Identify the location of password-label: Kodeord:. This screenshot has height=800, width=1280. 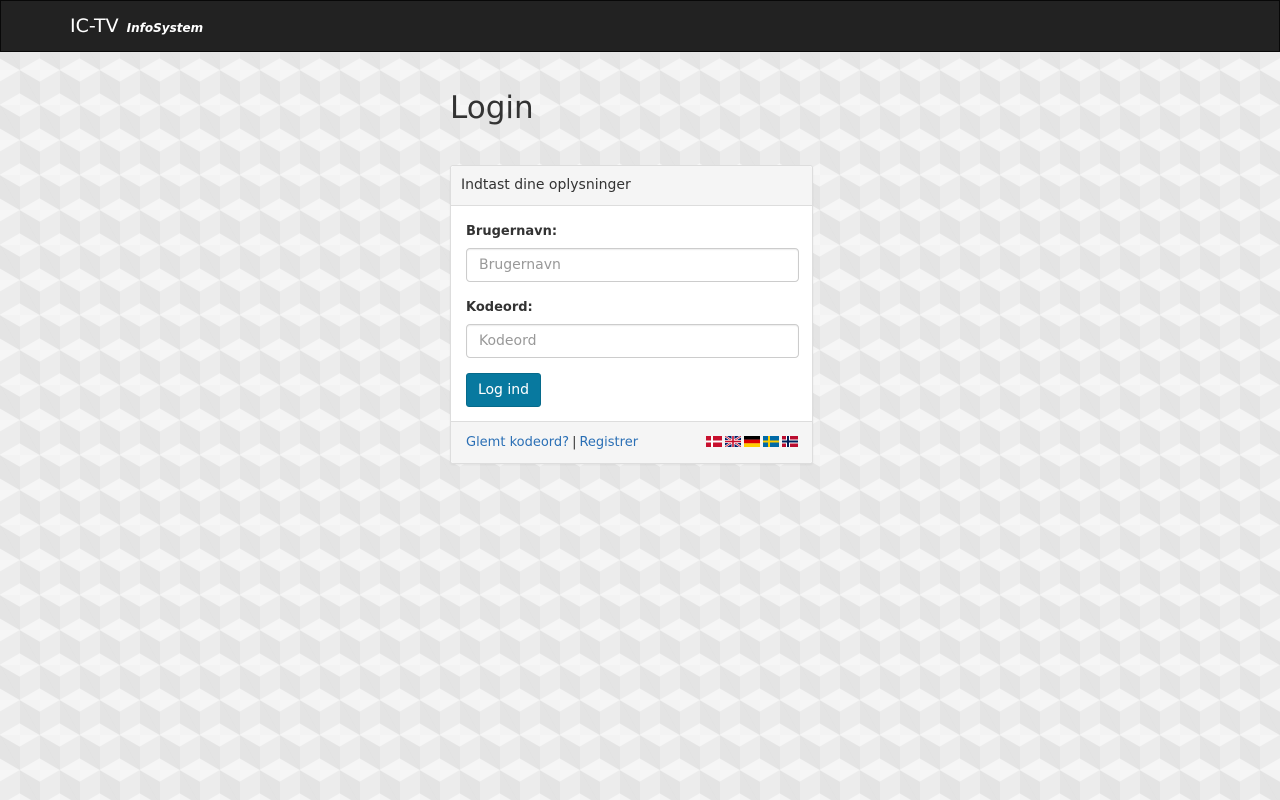
(499, 307).